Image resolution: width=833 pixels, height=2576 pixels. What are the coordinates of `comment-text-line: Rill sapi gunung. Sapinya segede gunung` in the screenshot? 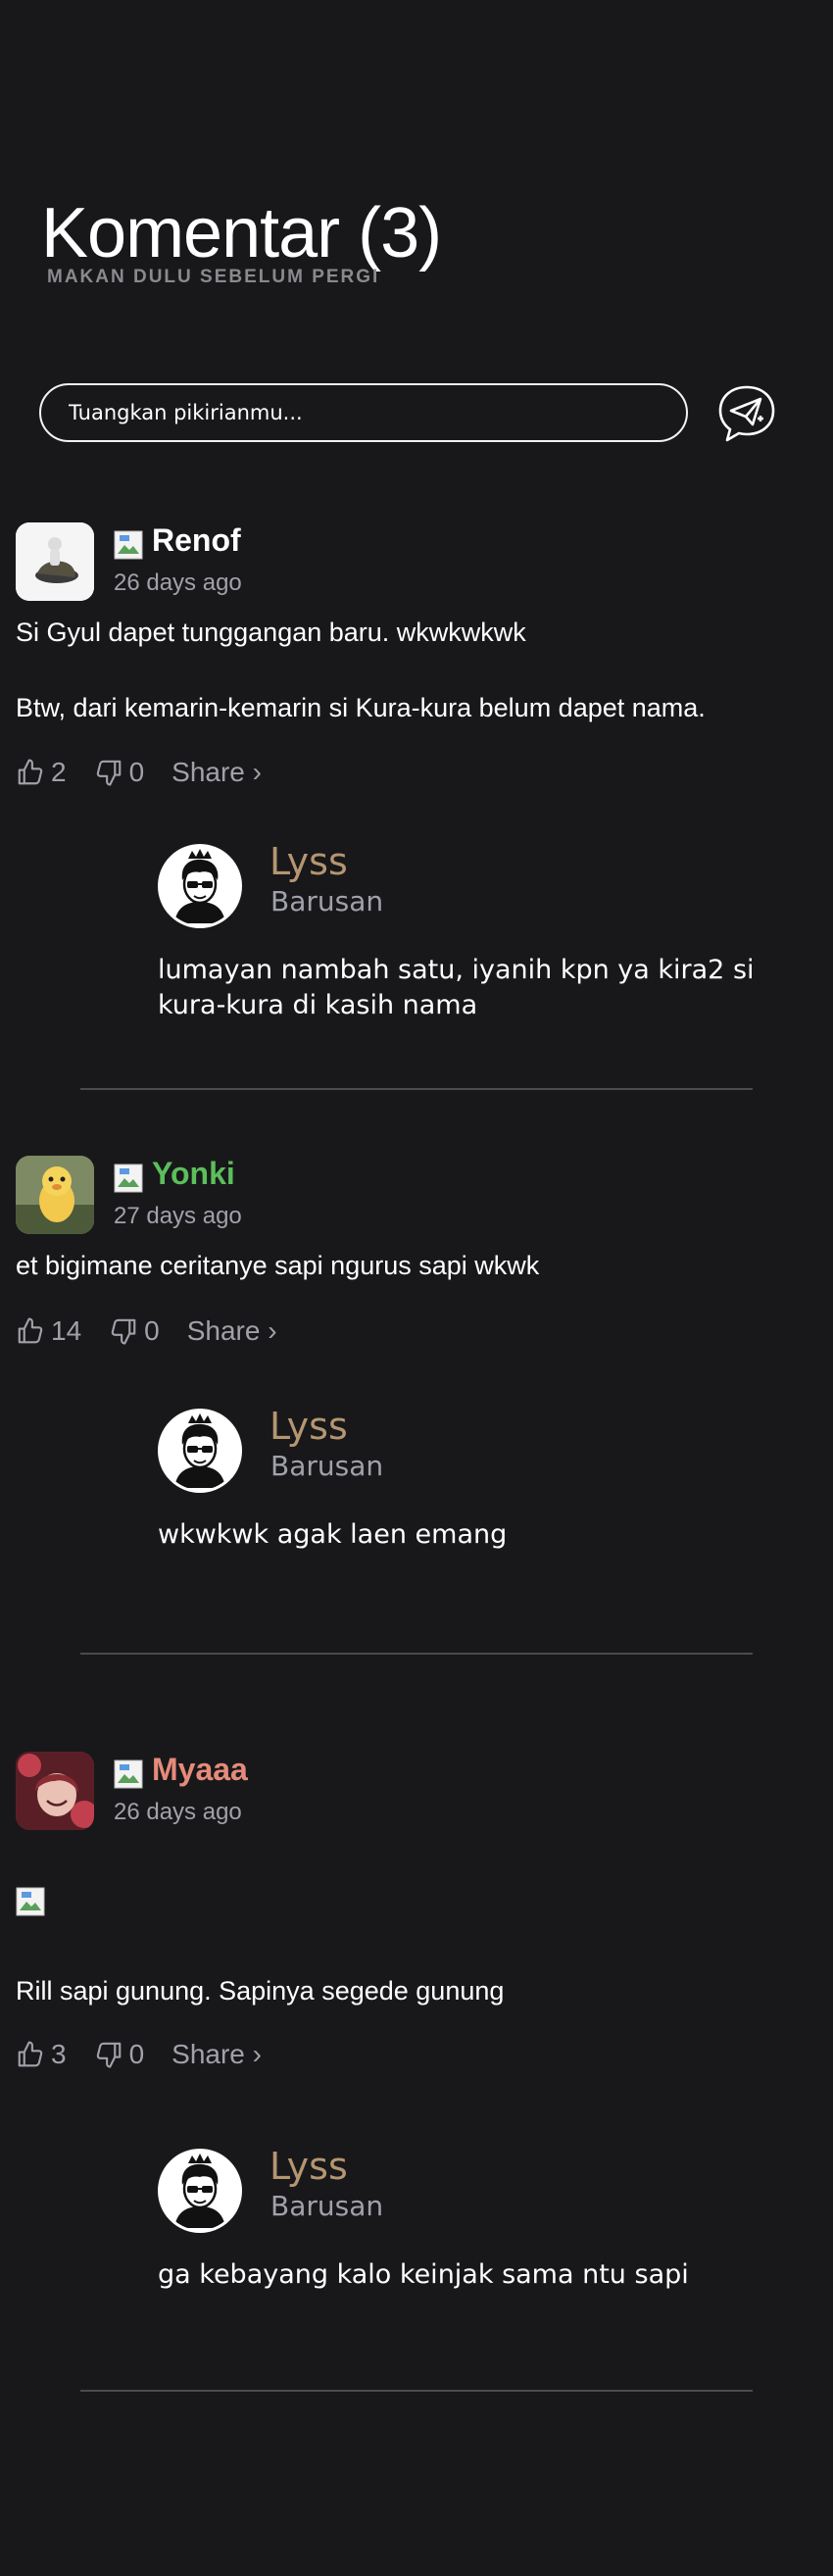 It's located at (260, 1991).